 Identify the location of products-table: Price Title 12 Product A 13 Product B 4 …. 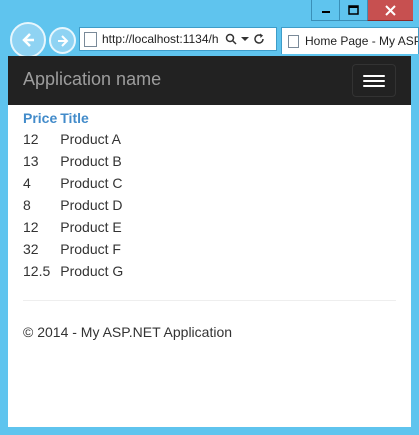
(74, 195).